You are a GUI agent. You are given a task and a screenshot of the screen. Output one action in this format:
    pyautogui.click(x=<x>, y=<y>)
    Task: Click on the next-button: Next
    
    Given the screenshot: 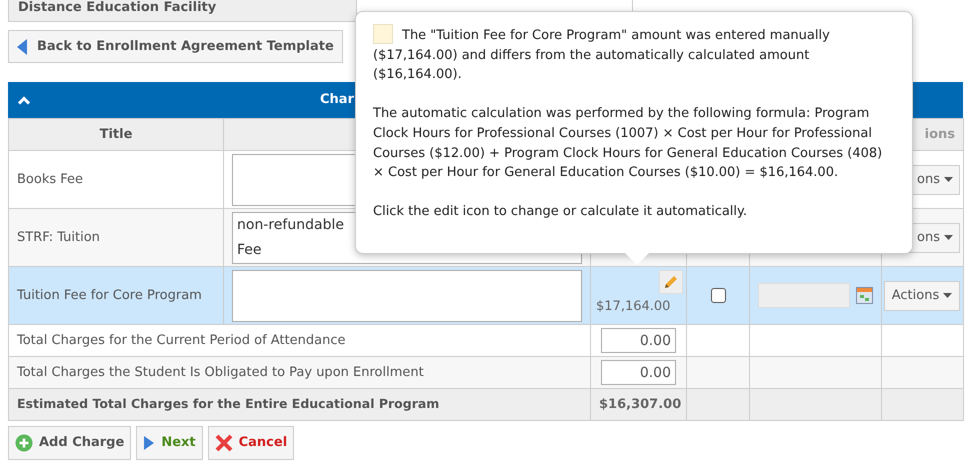 What is the action you would take?
    pyautogui.click(x=169, y=443)
    